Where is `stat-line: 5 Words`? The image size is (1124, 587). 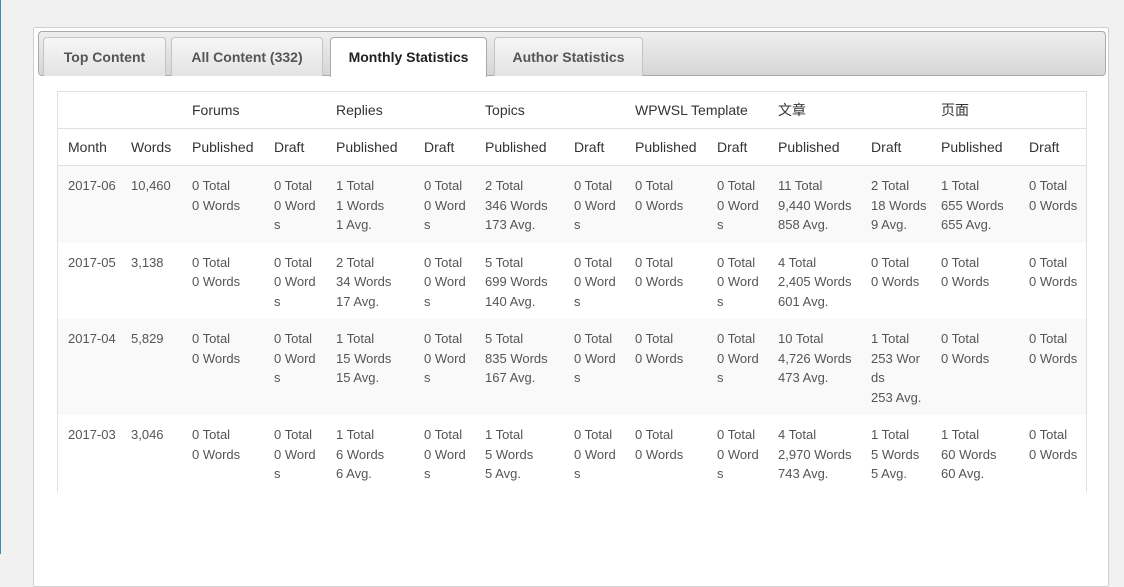 stat-line: 5 Words is located at coordinates (895, 454).